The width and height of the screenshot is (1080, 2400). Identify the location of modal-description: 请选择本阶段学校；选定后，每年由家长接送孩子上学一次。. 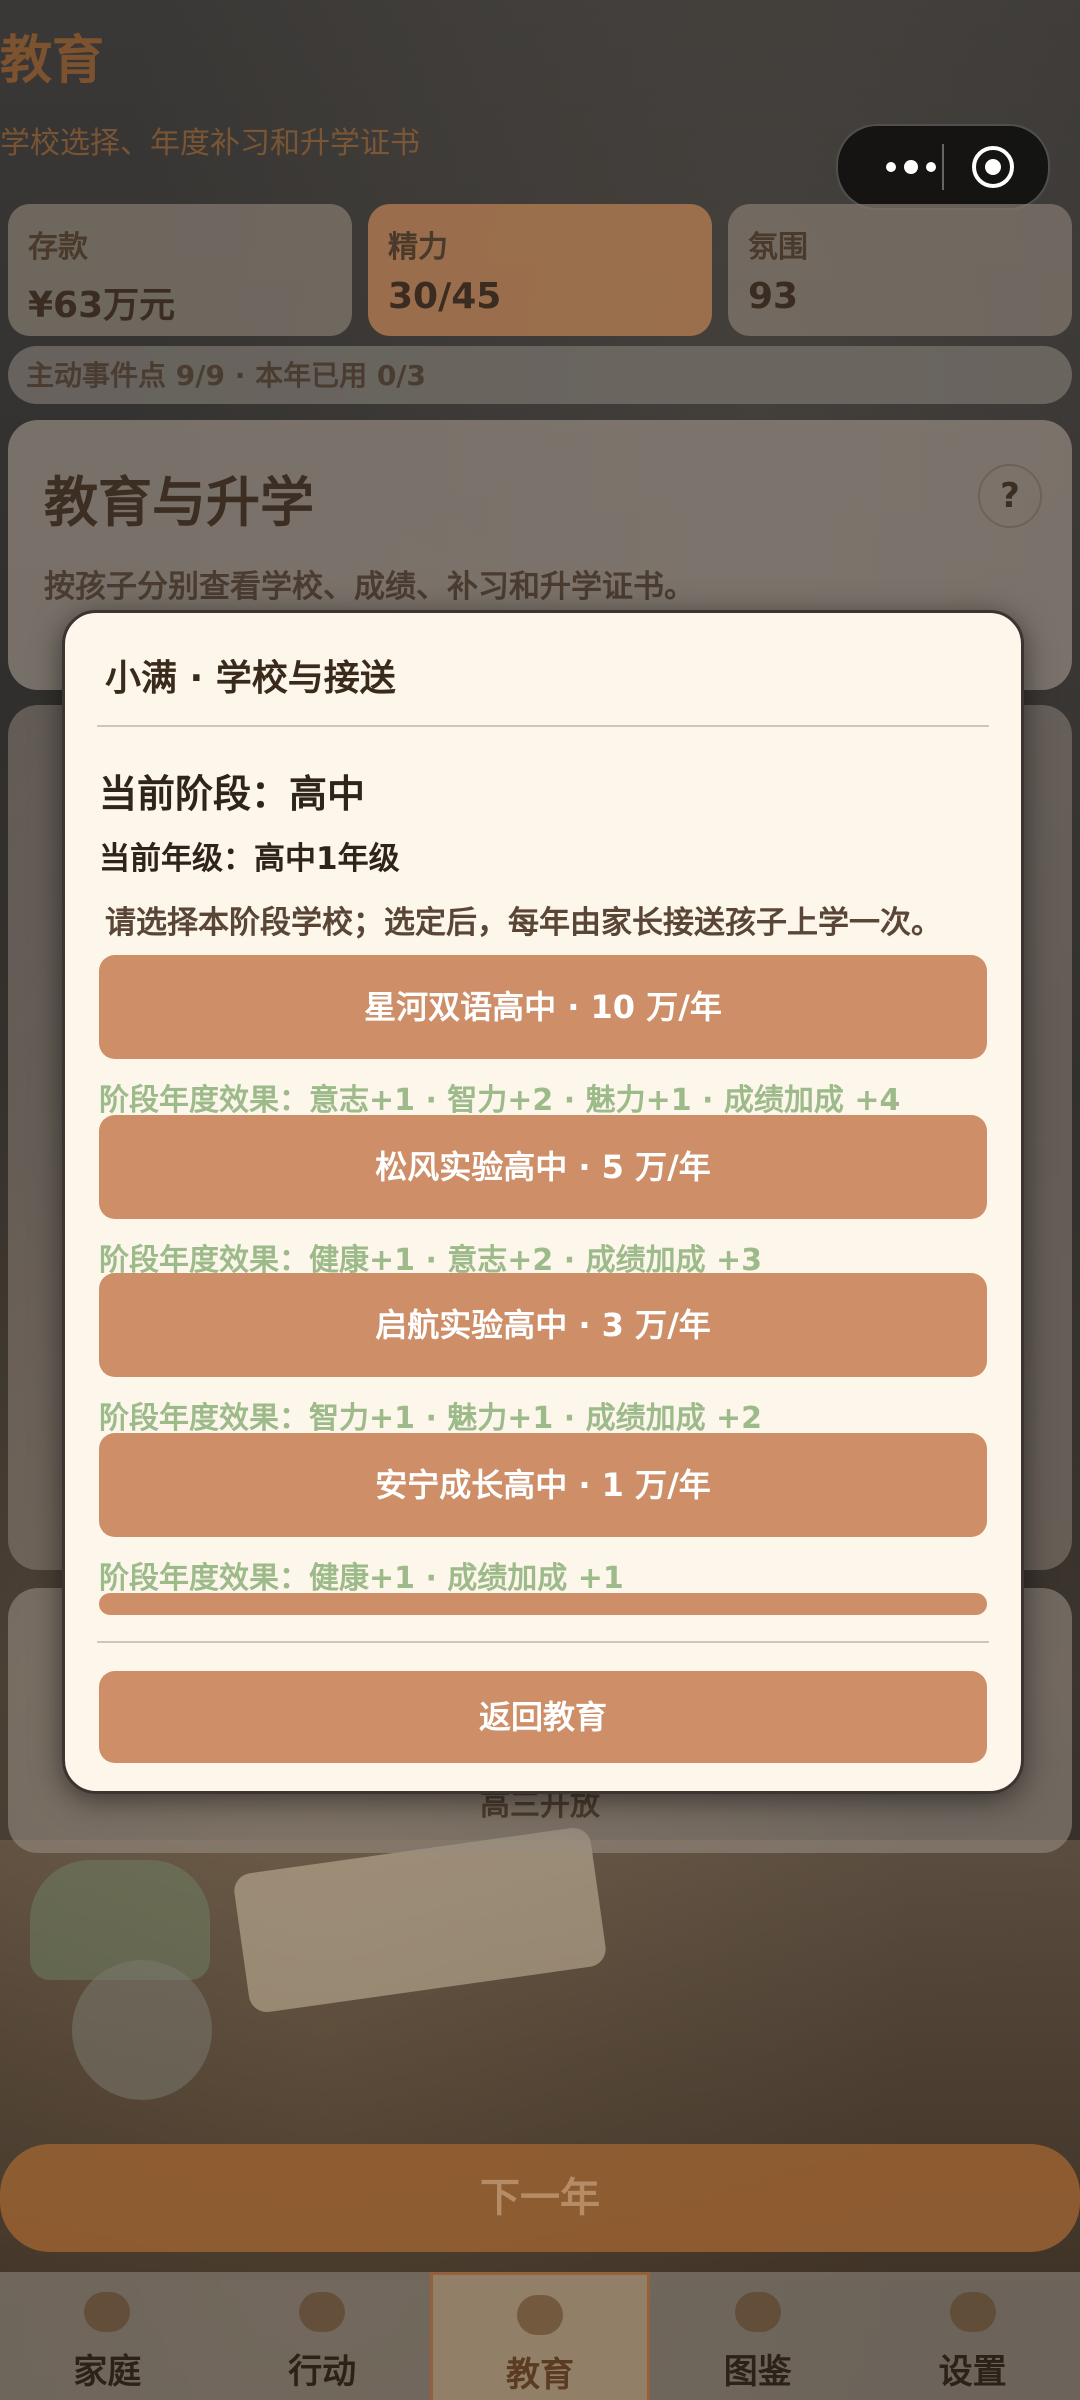
(523, 923).